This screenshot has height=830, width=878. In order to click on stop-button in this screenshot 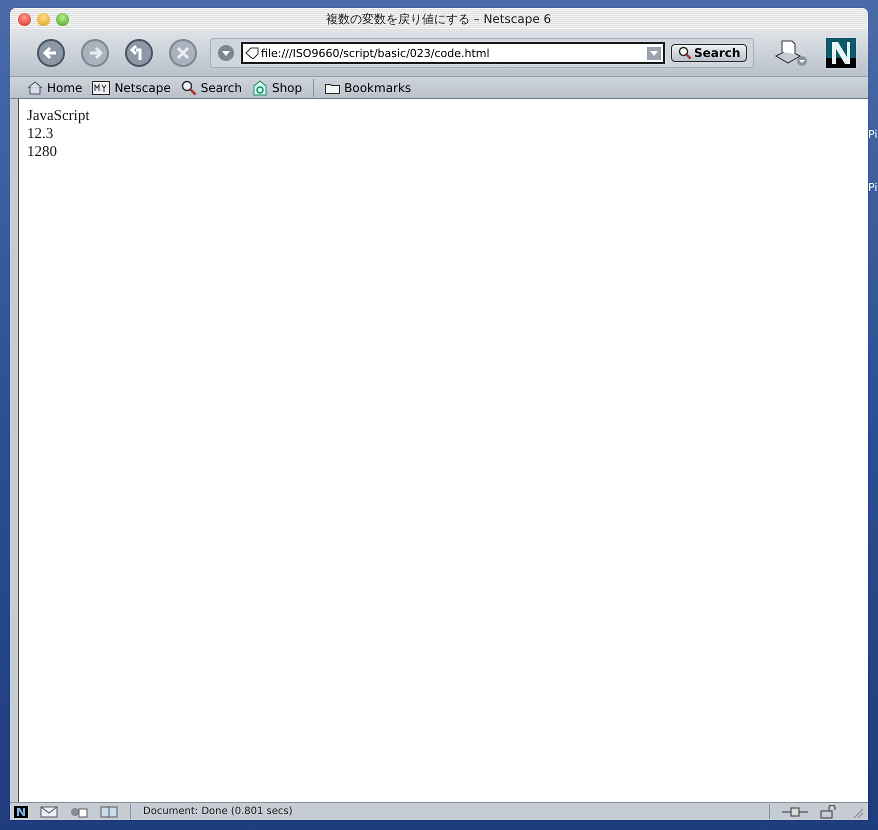, I will do `click(183, 53)`.